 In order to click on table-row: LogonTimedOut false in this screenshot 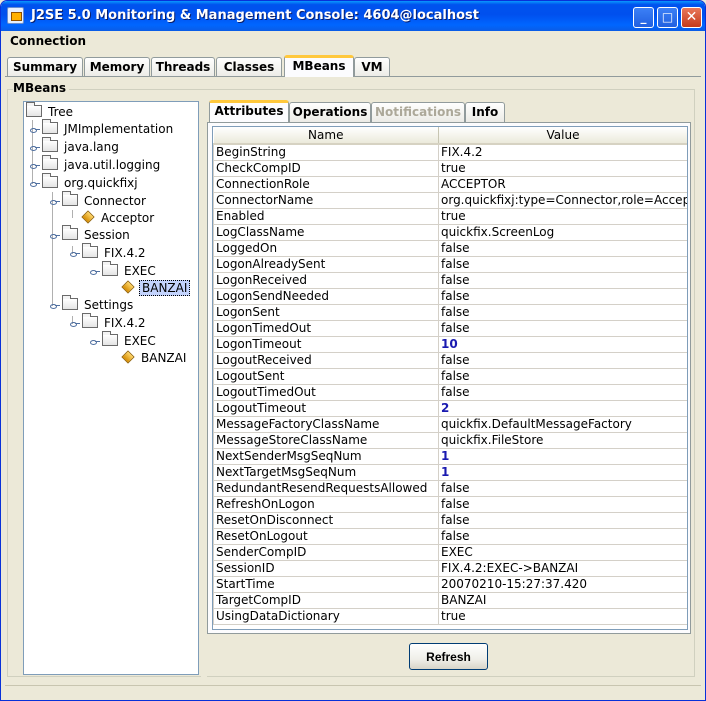, I will do `click(450, 328)`.